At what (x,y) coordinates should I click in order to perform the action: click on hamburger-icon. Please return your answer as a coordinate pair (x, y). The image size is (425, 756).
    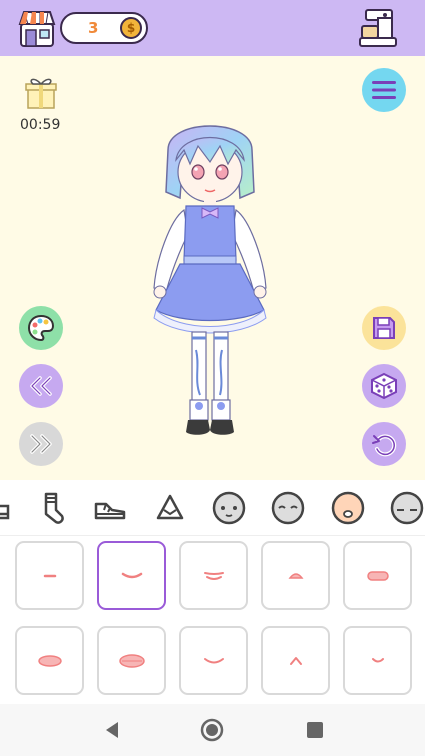
    Looking at the image, I should click on (384, 90).